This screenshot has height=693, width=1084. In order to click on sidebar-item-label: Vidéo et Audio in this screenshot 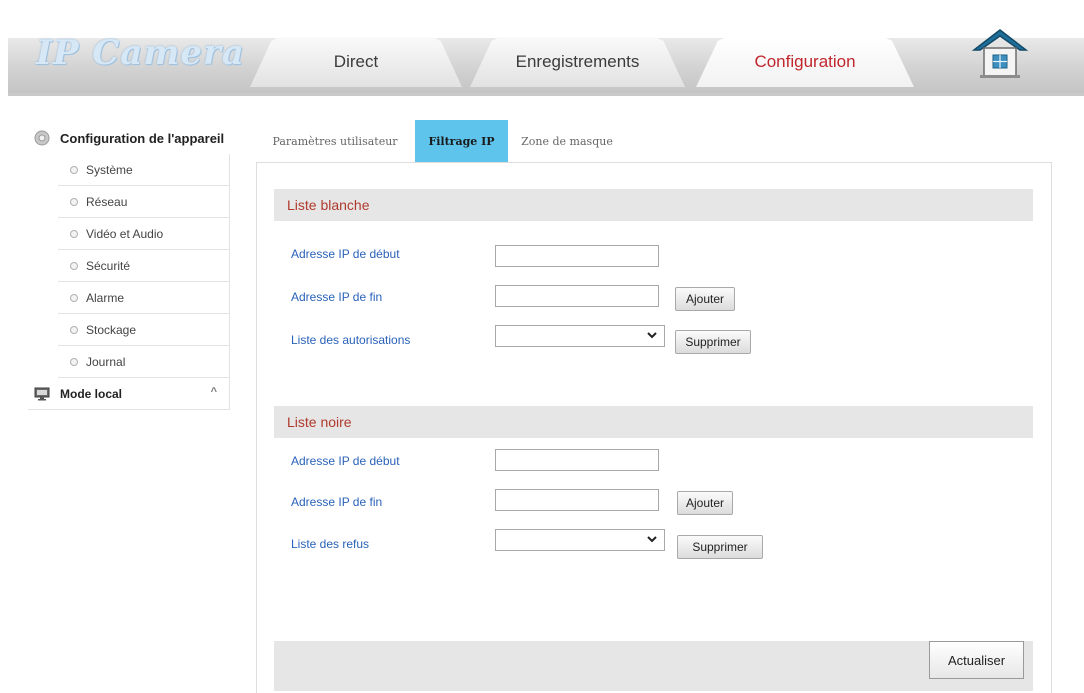, I will do `click(125, 233)`.